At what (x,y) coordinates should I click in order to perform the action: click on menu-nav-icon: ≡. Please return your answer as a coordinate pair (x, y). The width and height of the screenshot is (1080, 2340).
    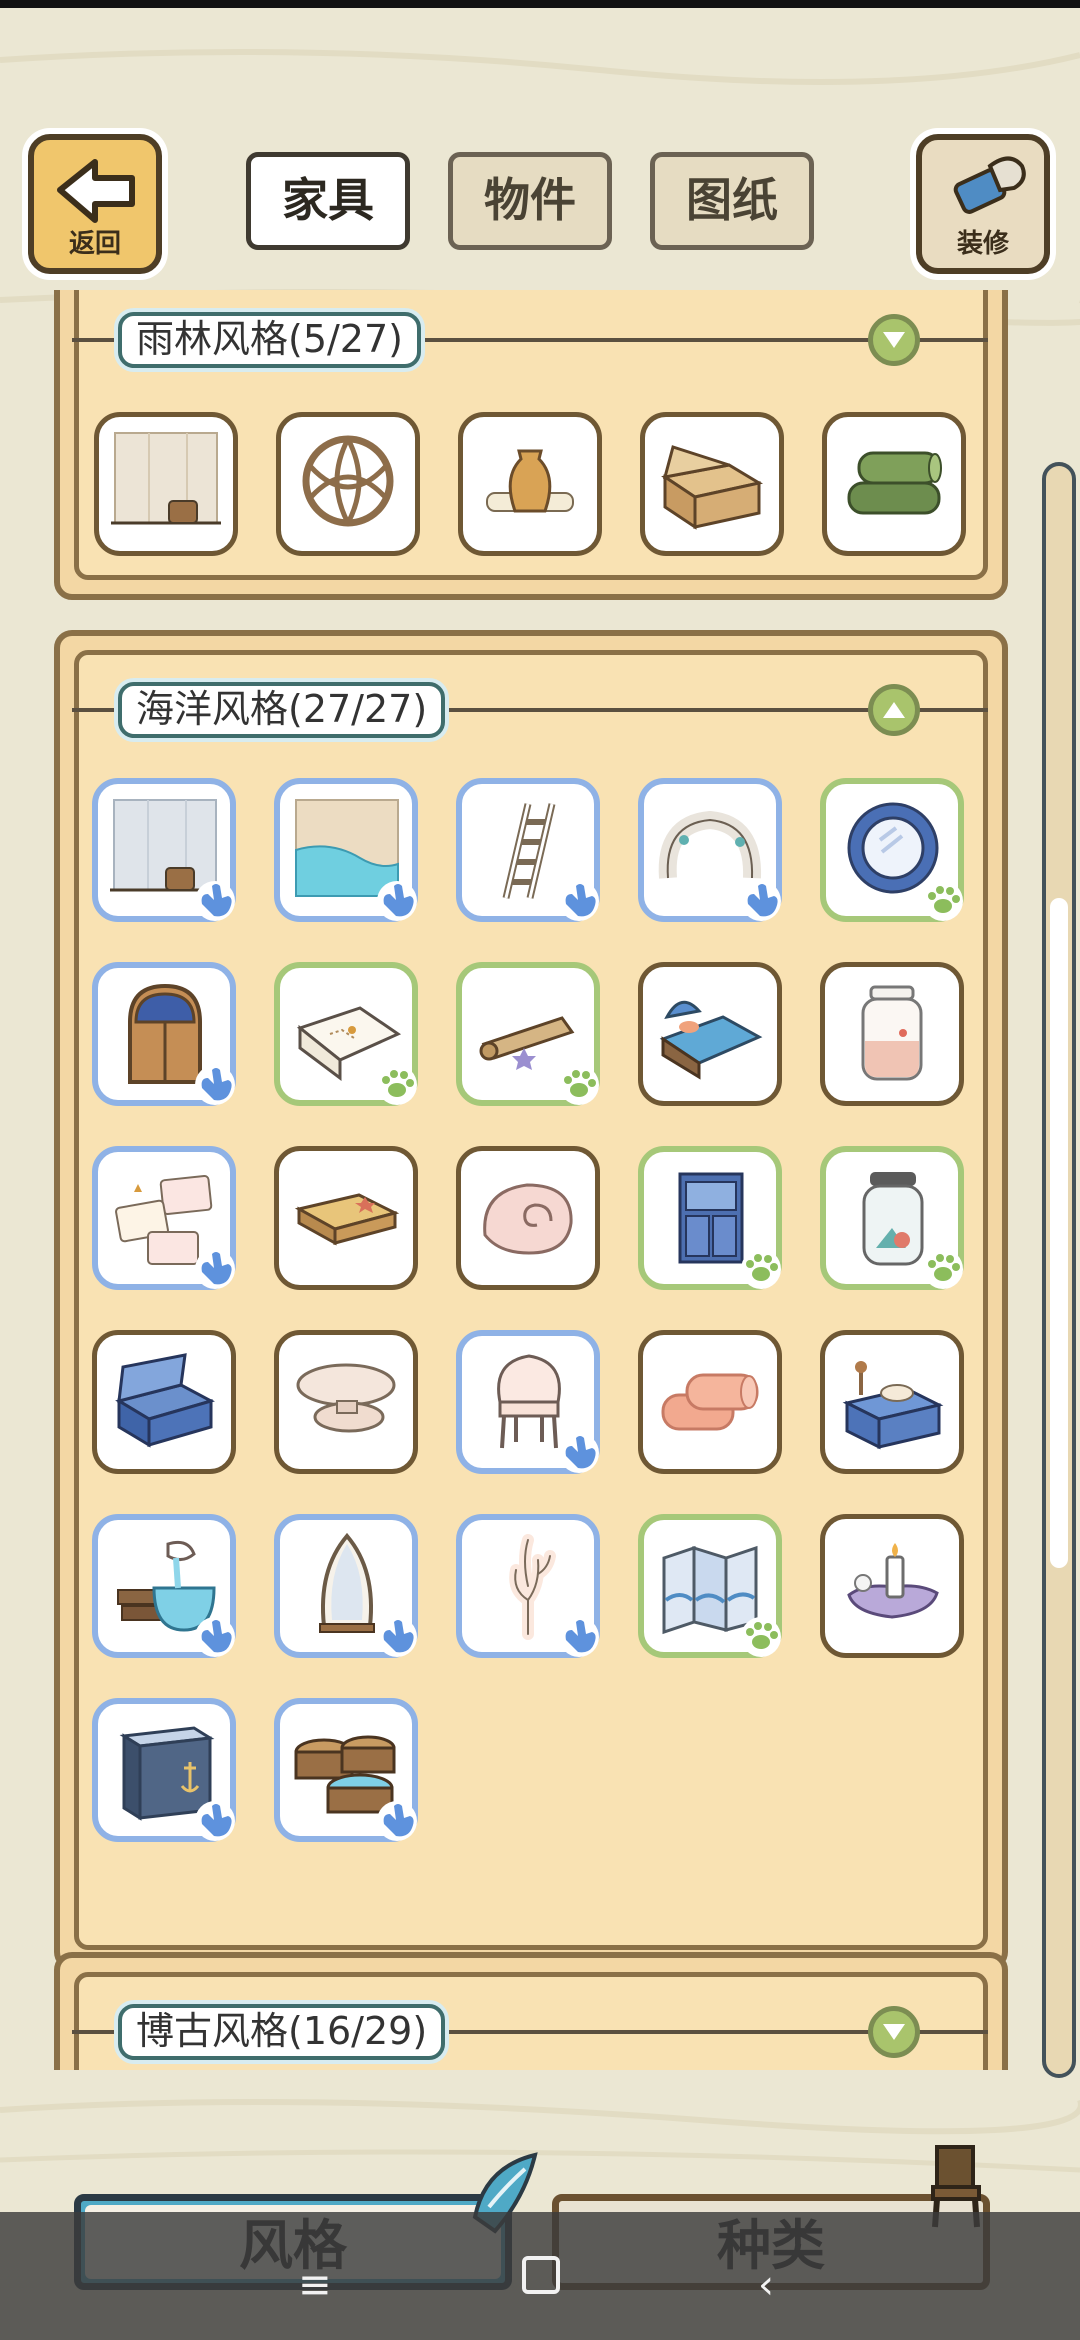
    Looking at the image, I should click on (315, 2285).